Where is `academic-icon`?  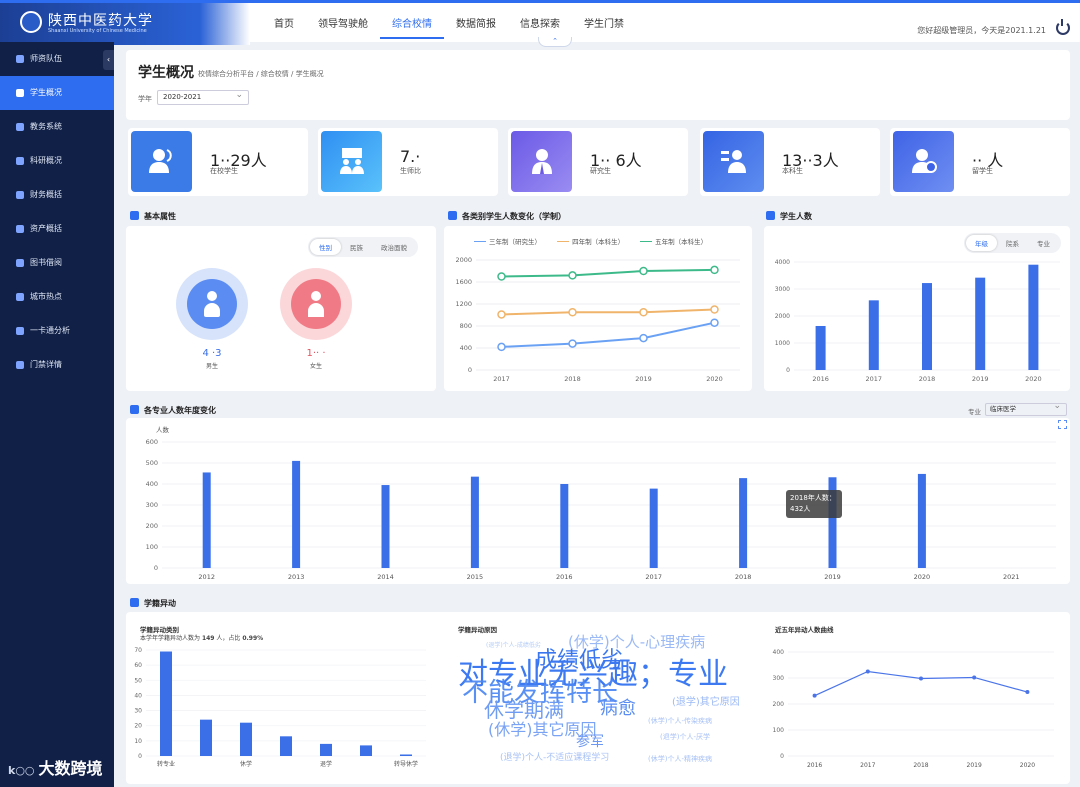 academic-icon is located at coordinates (20, 127).